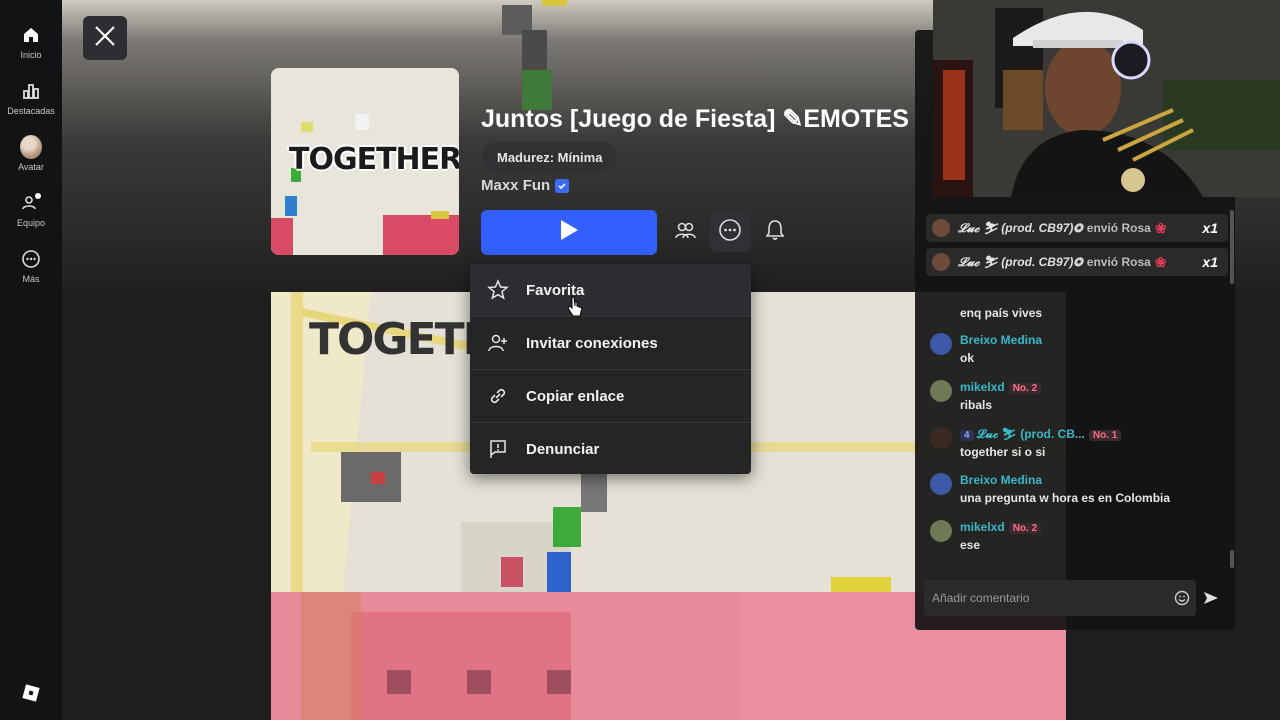  I want to click on game-title: Juntos [Juego de Fiesta] ✎EMOTES, so click(695, 119).